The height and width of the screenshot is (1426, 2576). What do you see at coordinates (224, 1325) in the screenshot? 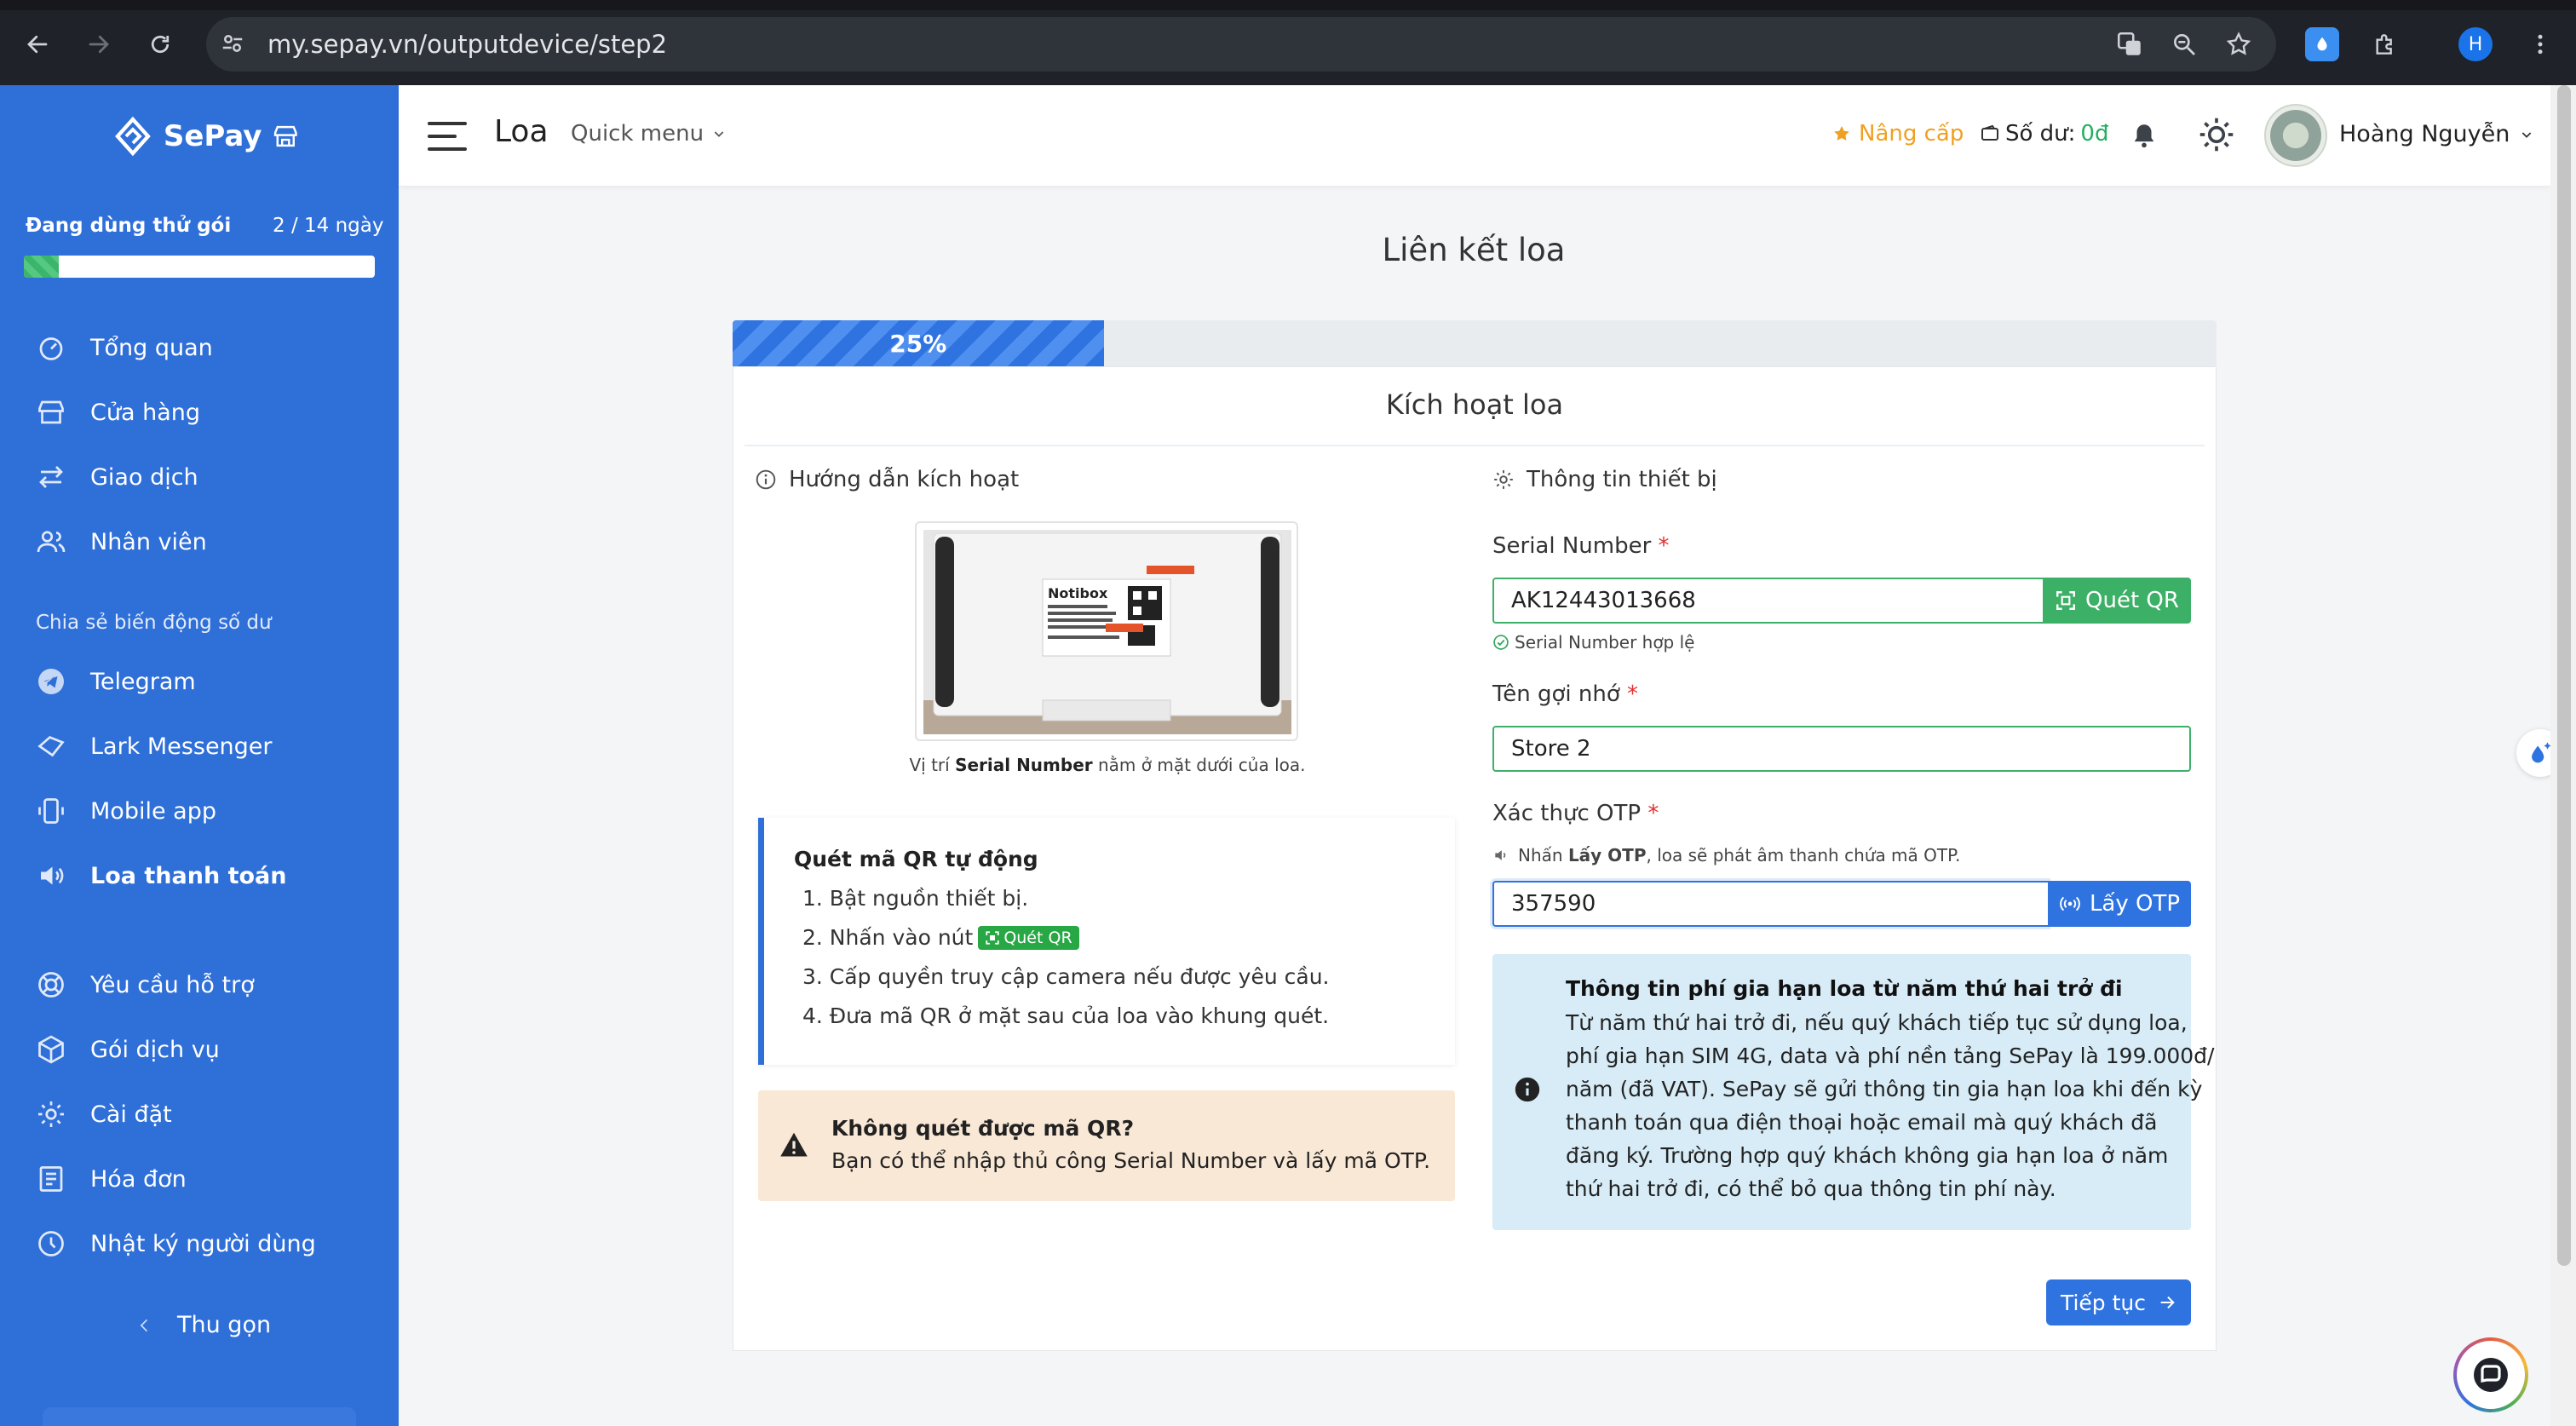
I see `collapse-label: Thu gọn` at bounding box center [224, 1325].